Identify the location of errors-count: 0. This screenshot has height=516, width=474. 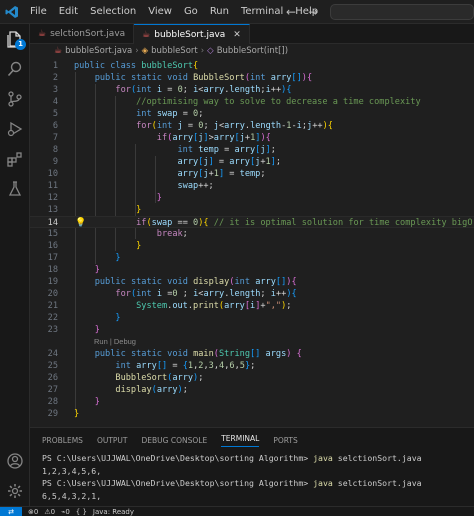
(36, 511).